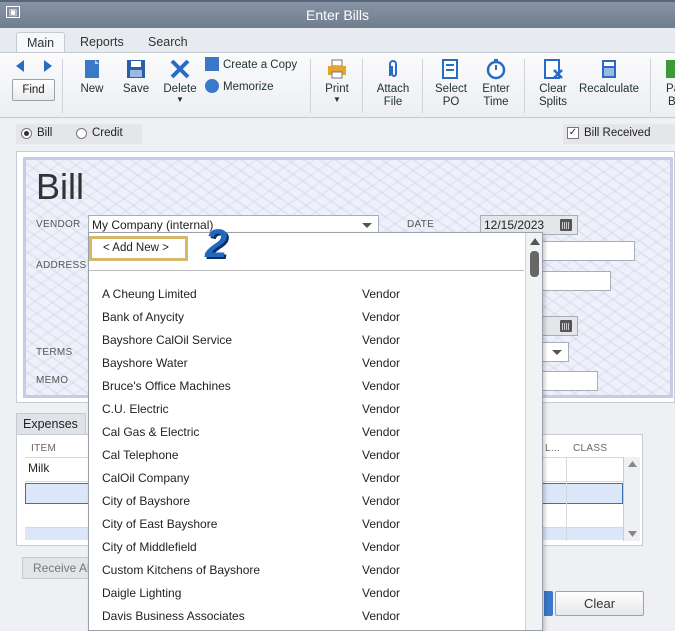 The image size is (675, 631). Describe the element at coordinates (312, 409) in the screenshot. I see `list-item: C.U. Electric Vendor` at that location.